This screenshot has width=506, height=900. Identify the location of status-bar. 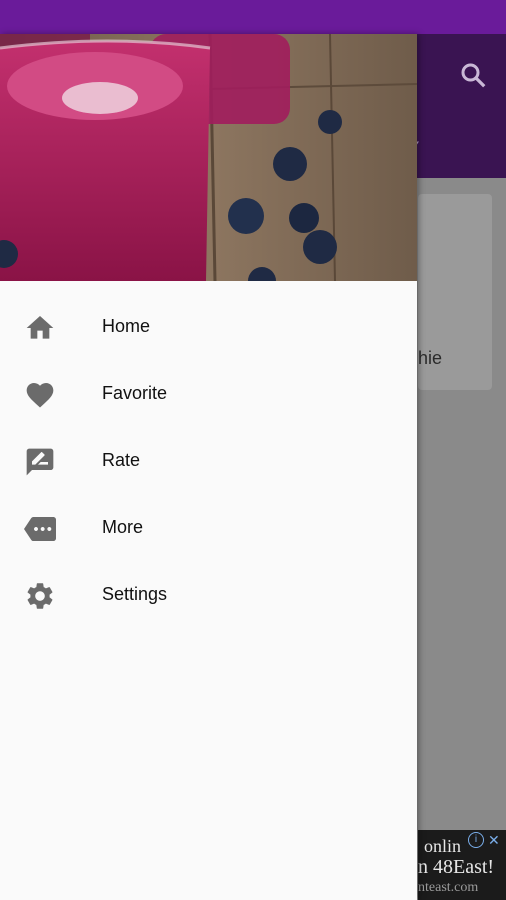
(253, 17).